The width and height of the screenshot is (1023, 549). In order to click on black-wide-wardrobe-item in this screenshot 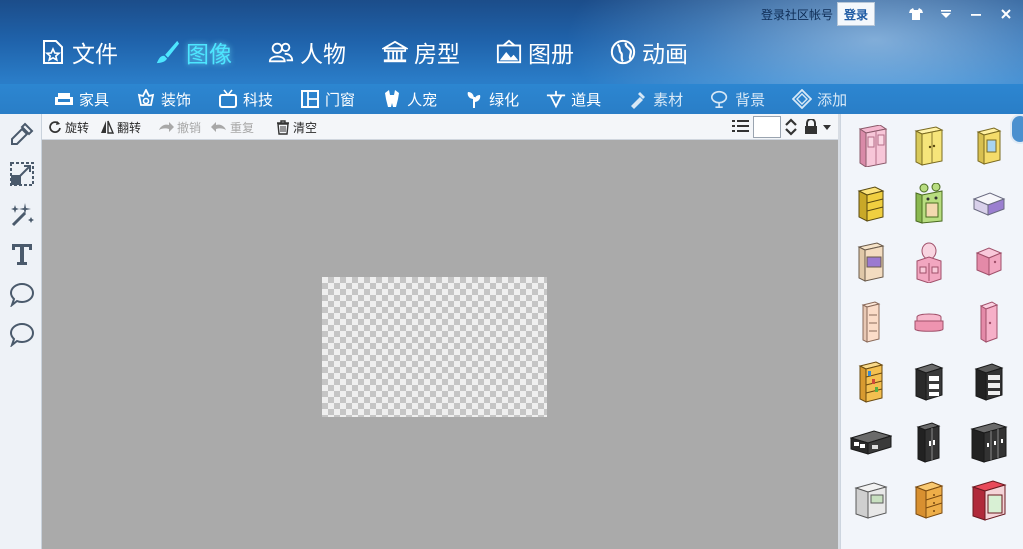, I will do `click(989, 442)`.